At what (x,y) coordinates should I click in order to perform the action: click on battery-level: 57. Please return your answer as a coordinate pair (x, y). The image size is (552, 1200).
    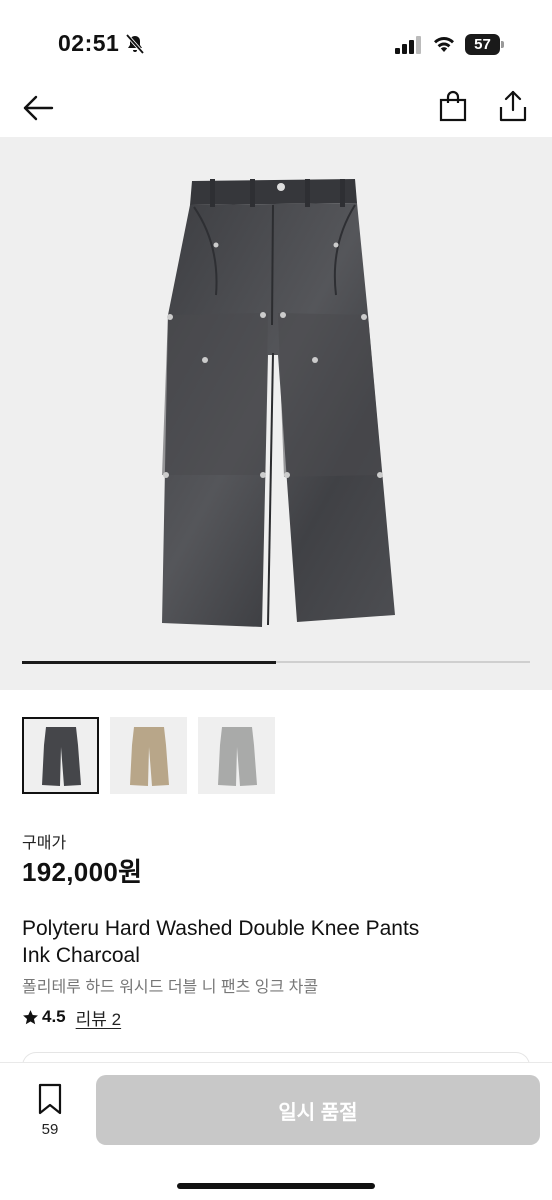
    Looking at the image, I should click on (482, 44).